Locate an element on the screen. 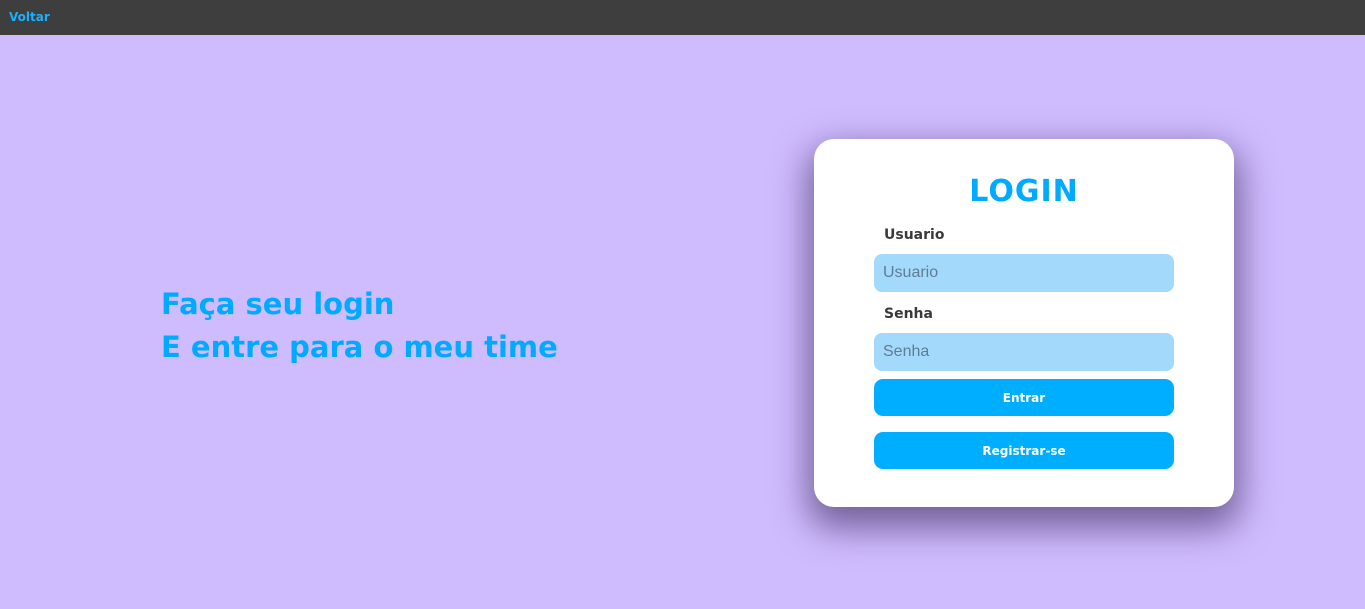 The image size is (1365, 609). hero-line-2: E entre para o meu time is located at coordinates (359, 347).